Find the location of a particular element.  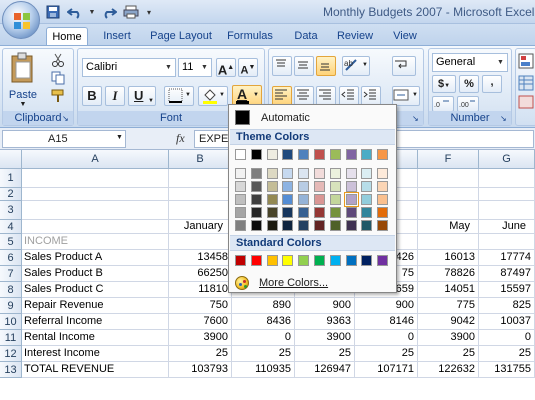

cell-f11: 3900 is located at coordinates (448, 338).